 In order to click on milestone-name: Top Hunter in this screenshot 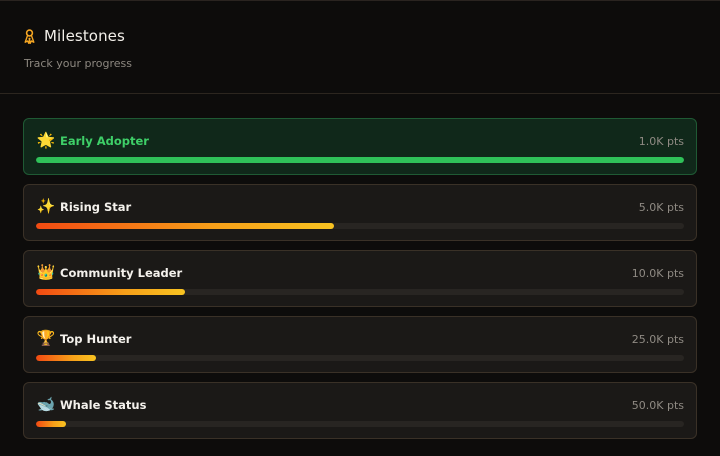, I will do `click(96, 339)`.